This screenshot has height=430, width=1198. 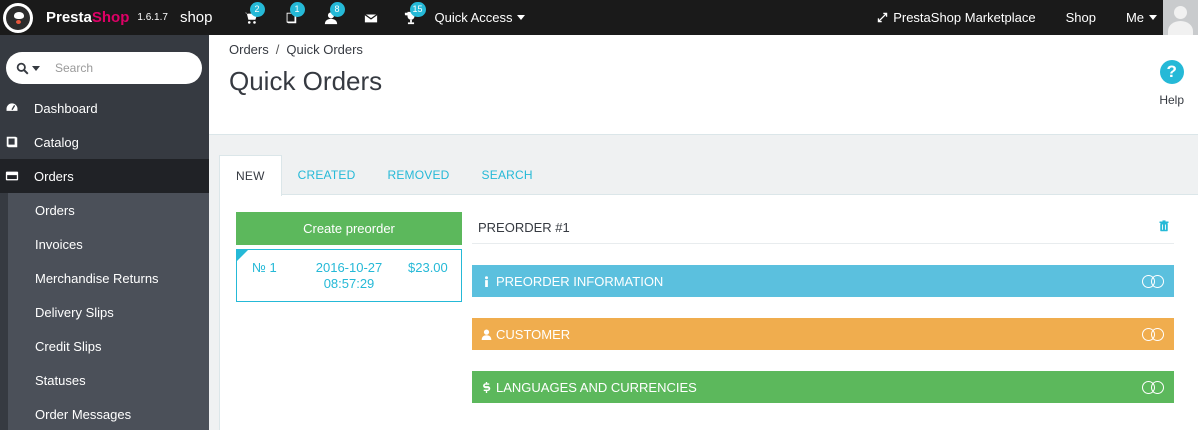 I want to click on quick-access-menu: Quick Access, so click(x=480, y=17).